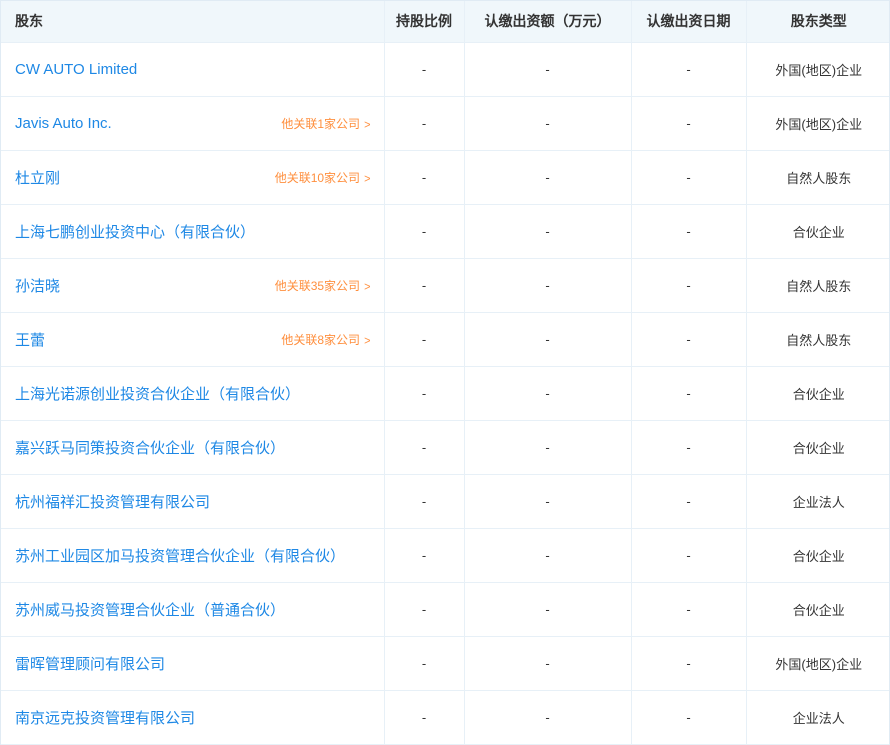  I want to click on shareholder-cell-content: 嘉兴跃马同策投资合伙企业（有限合伙）, so click(193, 447).